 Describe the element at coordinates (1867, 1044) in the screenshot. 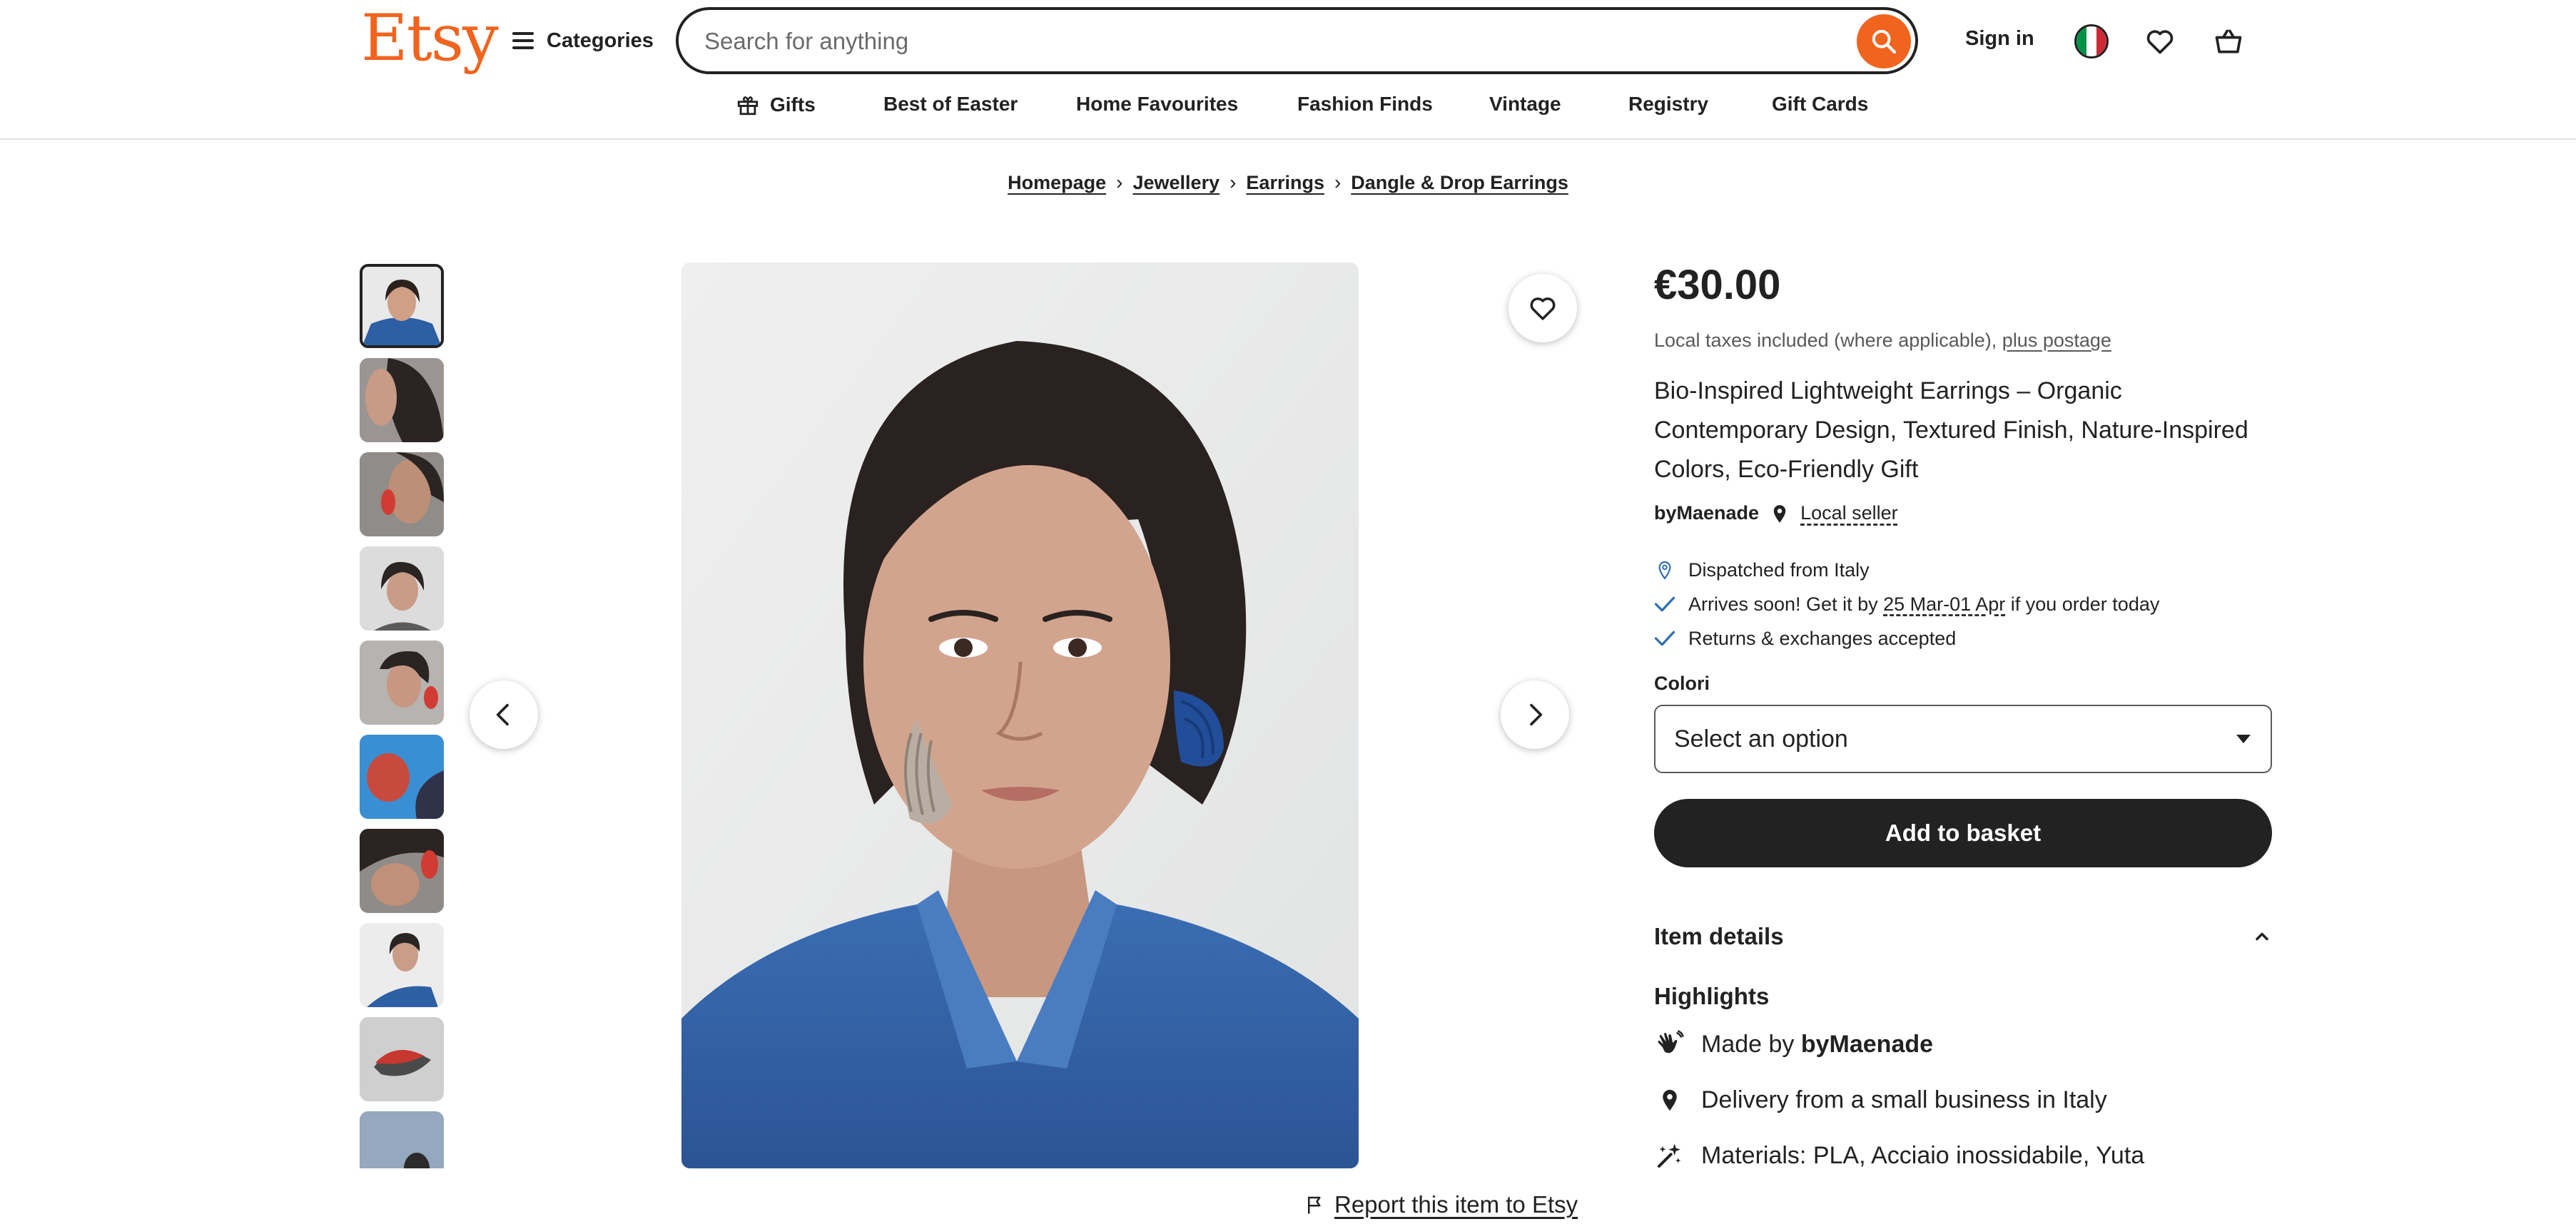

I see `made-by-name: byMaenade` at that location.